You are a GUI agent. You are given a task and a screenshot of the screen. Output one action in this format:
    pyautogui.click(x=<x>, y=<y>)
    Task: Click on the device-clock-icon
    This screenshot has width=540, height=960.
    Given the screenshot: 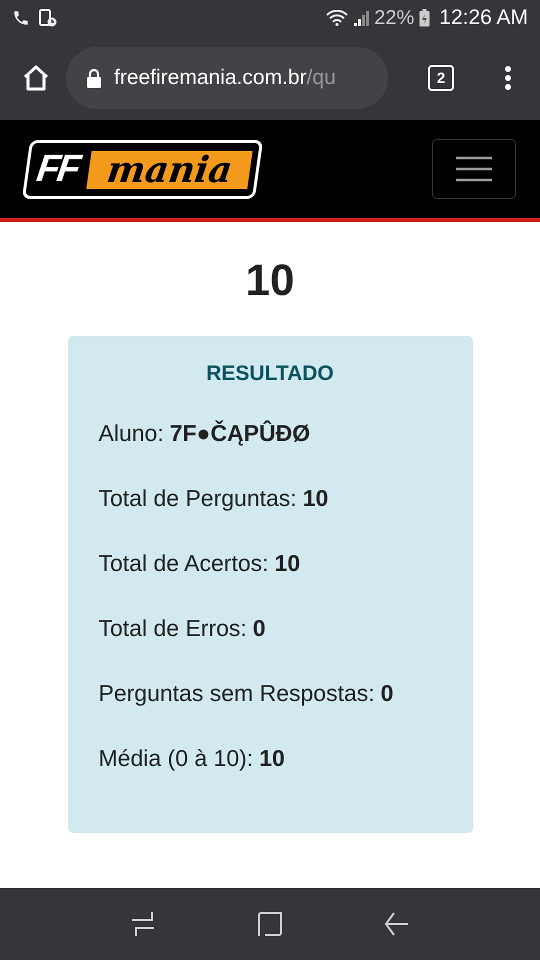 What is the action you would take?
    pyautogui.click(x=48, y=18)
    